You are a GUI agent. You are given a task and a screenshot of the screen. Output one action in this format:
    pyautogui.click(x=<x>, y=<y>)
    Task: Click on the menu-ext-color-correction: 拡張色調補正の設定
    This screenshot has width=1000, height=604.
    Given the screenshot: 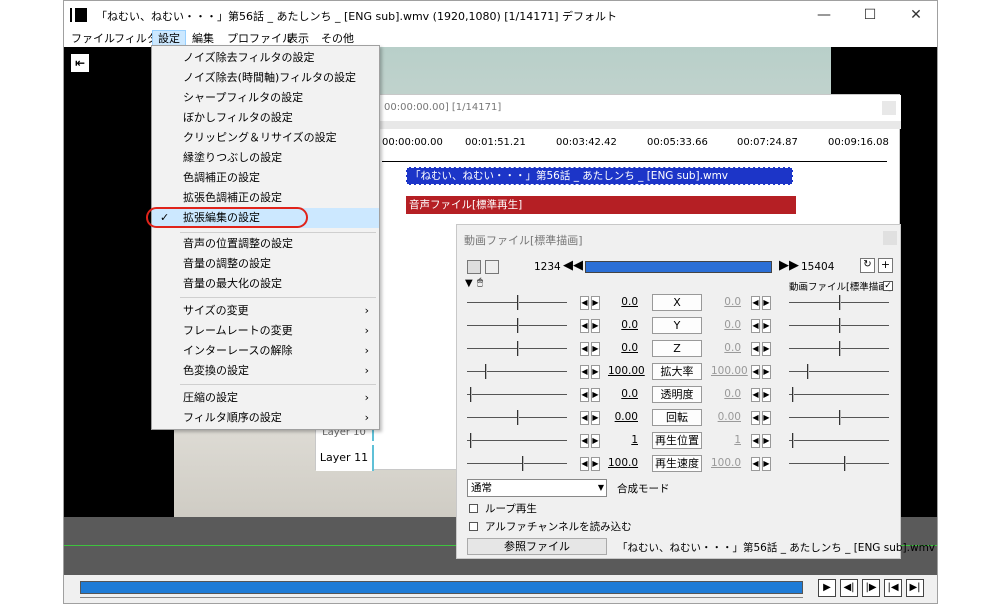 What is the action you would take?
    pyautogui.click(x=265, y=198)
    